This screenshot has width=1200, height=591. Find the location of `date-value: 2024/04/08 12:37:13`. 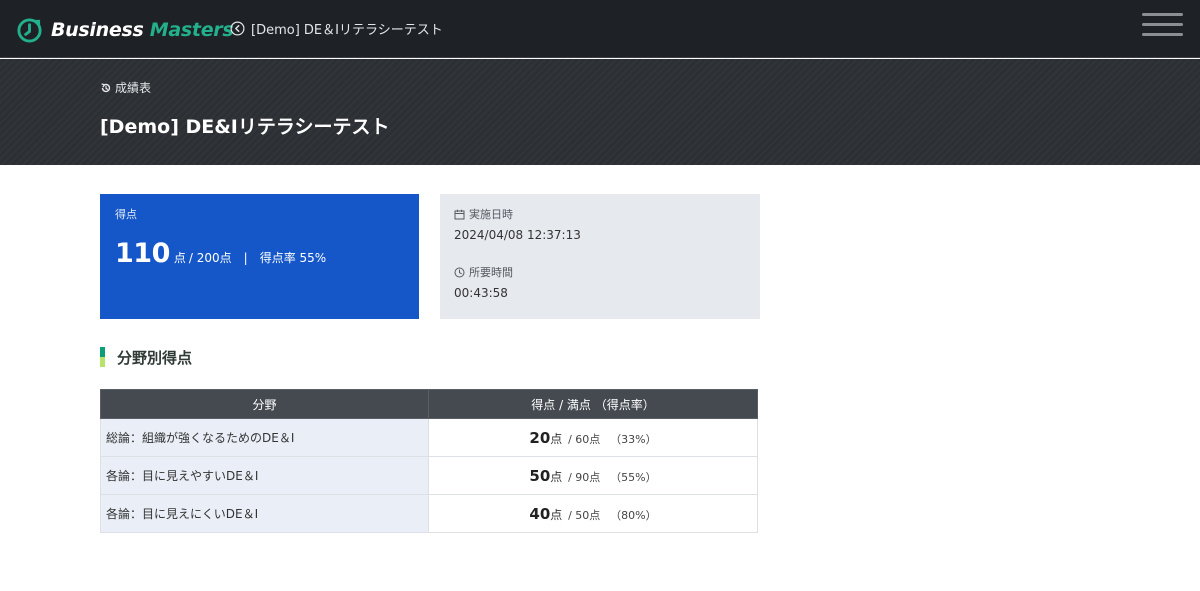

date-value: 2024/04/08 12:37:13 is located at coordinates (517, 235).